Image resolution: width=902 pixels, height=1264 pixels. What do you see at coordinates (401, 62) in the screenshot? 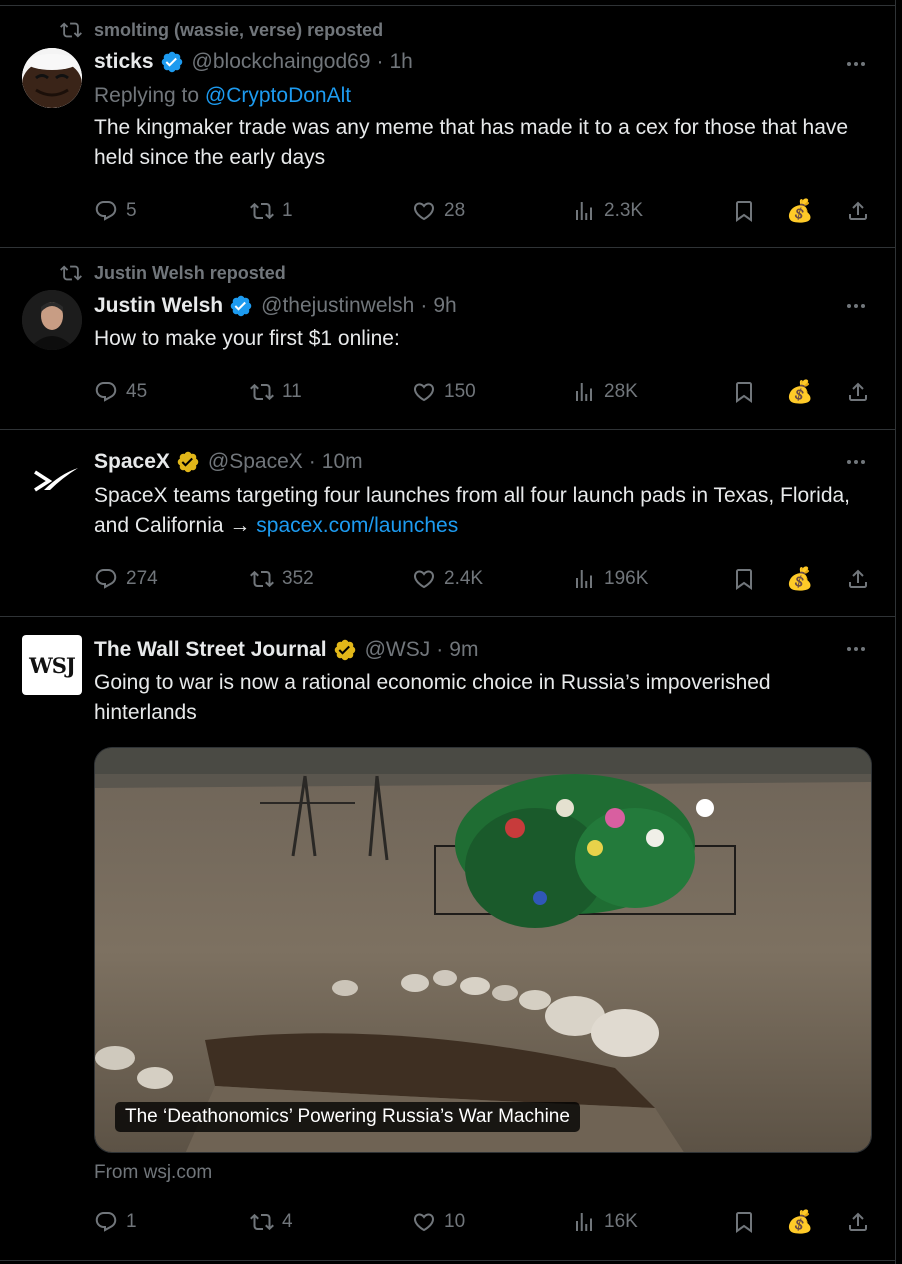
I see `timestamp: 1h` at bounding box center [401, 62].